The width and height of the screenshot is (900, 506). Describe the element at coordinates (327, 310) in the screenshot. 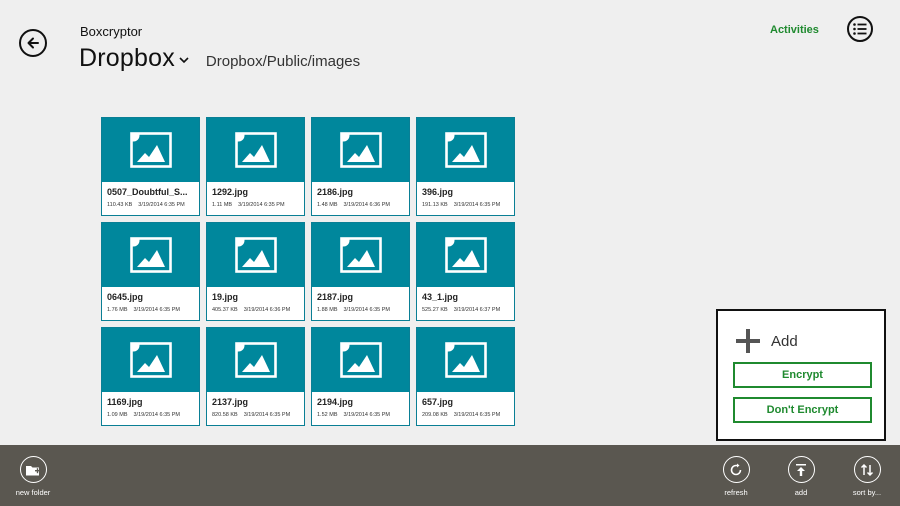

I see `file-size: 1.88 MB` at that location.